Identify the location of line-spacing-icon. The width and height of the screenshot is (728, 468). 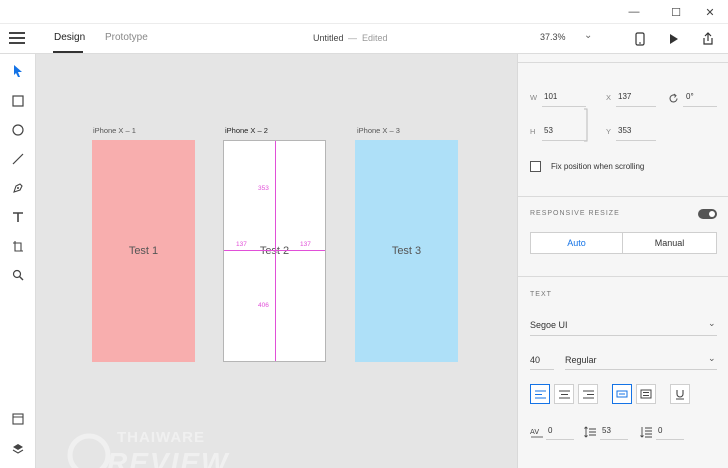
(590, 434).